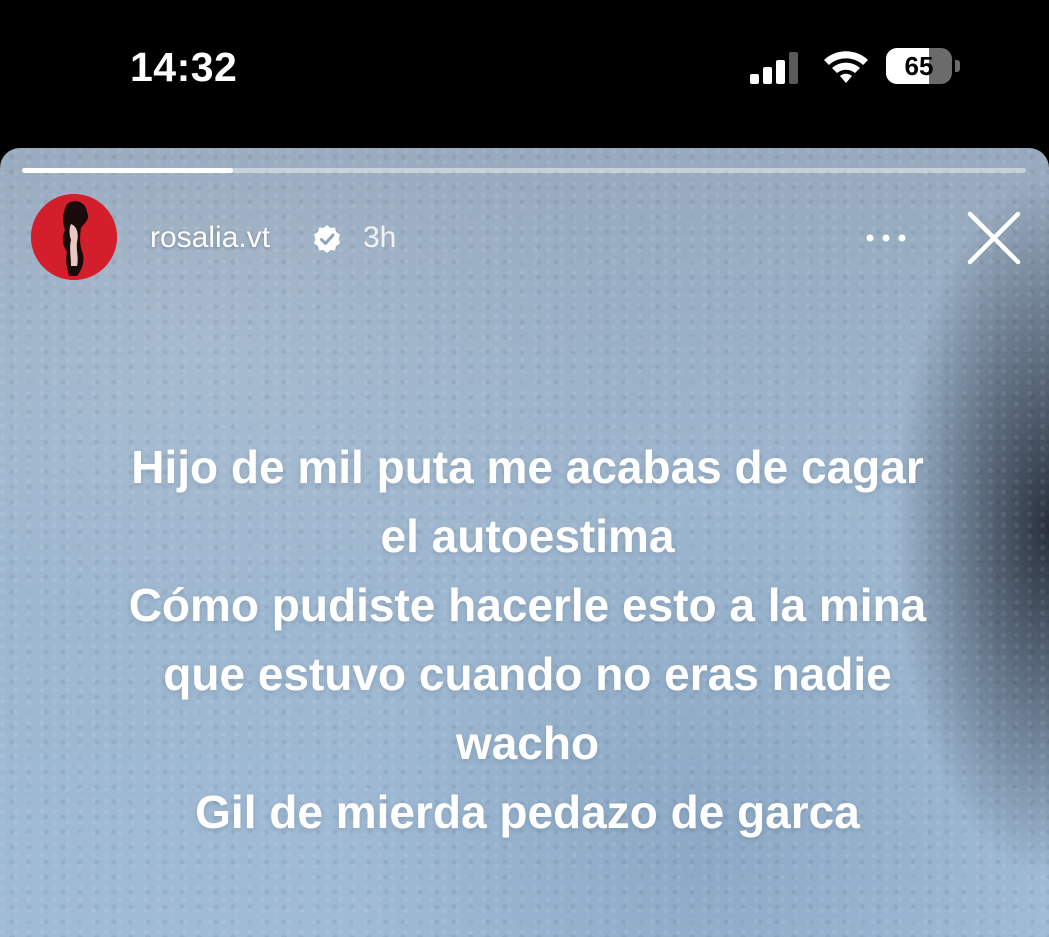 The image size is (1049, 937). Describe the element at coordinates (380, 237) in the screenshot. I see `story-time: 3h` at that location.